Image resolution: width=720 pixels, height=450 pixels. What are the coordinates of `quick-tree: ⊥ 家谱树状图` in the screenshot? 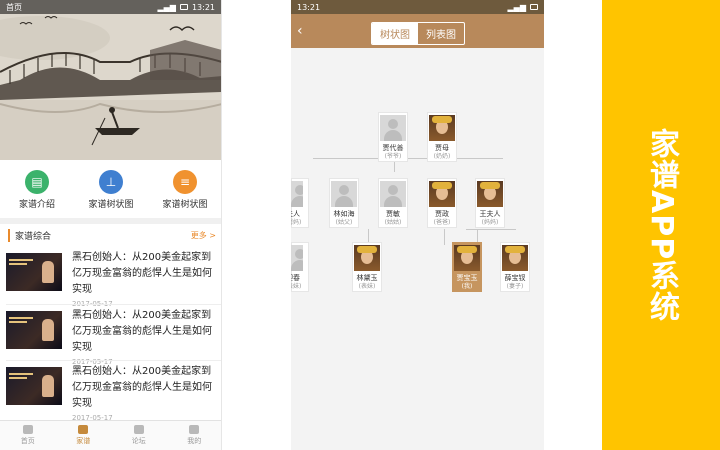 It's located at (111, 192).